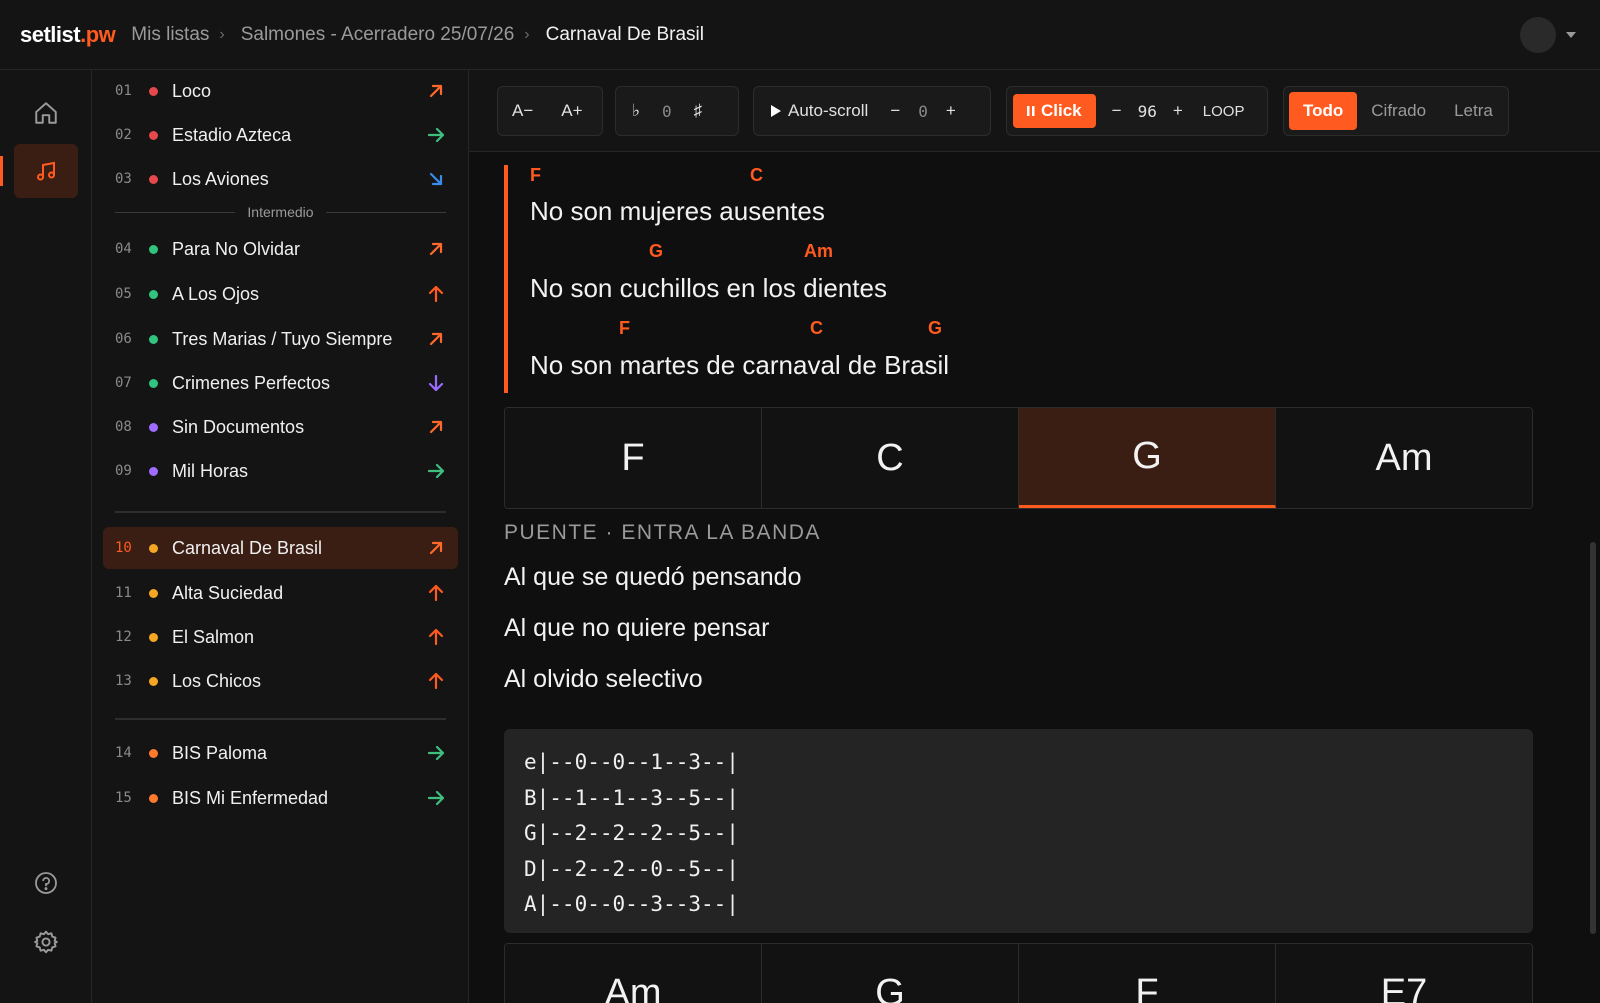 The image size is (1600, 1003). I want to click on song-row: 06 Tres Marias / Tuyo Siempre, so click(280, 339).